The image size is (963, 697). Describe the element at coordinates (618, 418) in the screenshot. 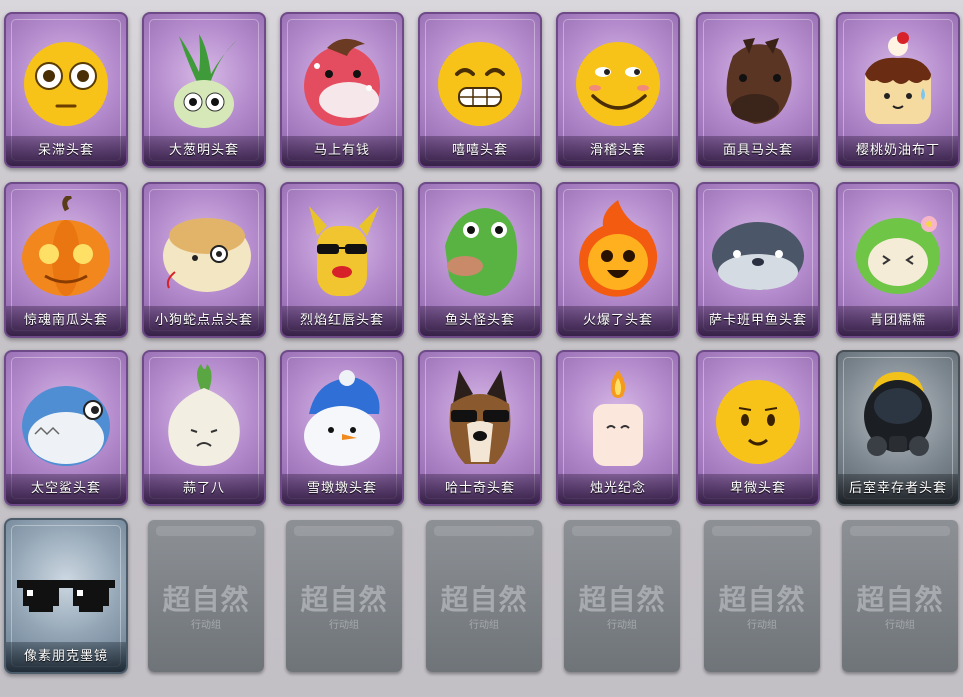

I see `candle-icon` at that location.